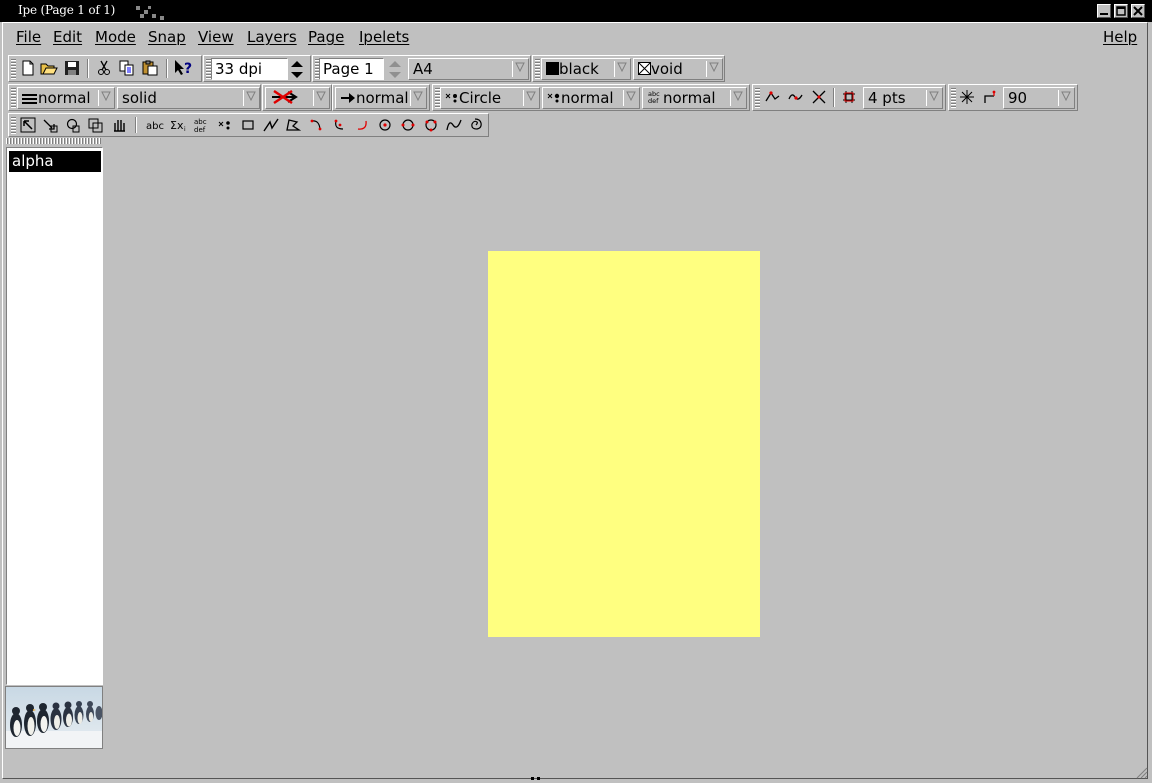  Describe the element at coordinates (183, 68) in the screenshot. I see `whats-this-icon: ?` at that location.